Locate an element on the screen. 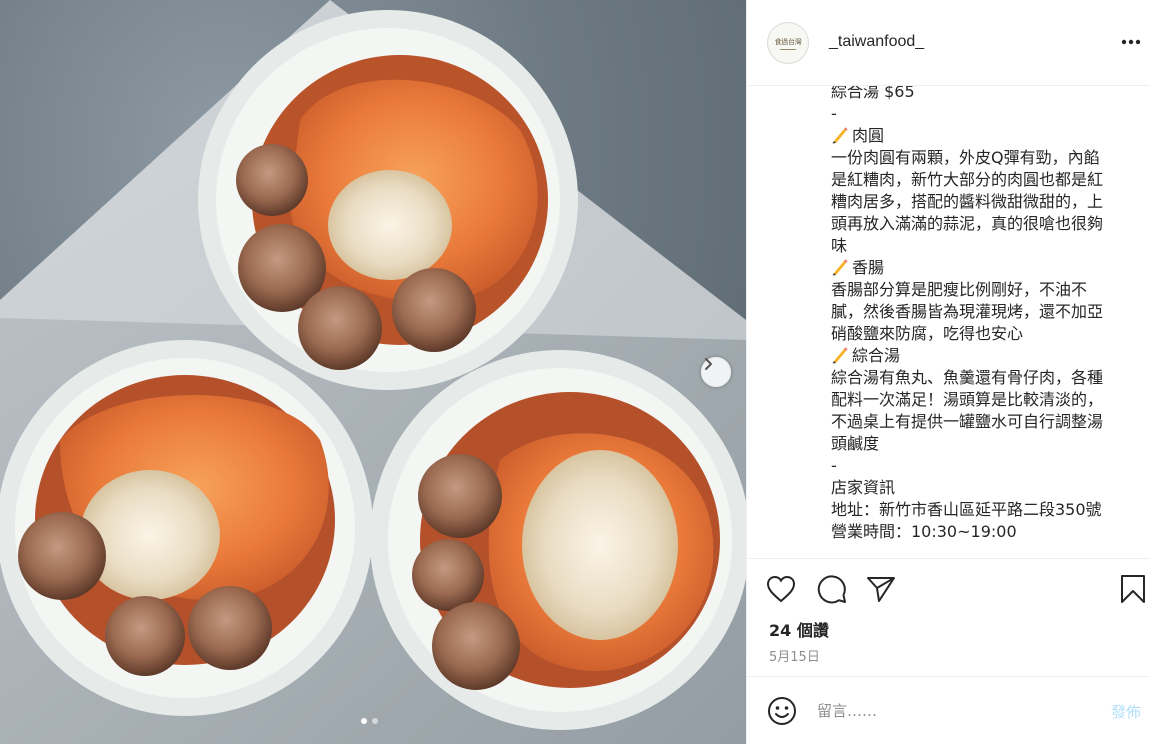  caption-line: 頭再放入滿滿的蒜泥，真的很嗆也很夠 is located at coordinates (979, 224).